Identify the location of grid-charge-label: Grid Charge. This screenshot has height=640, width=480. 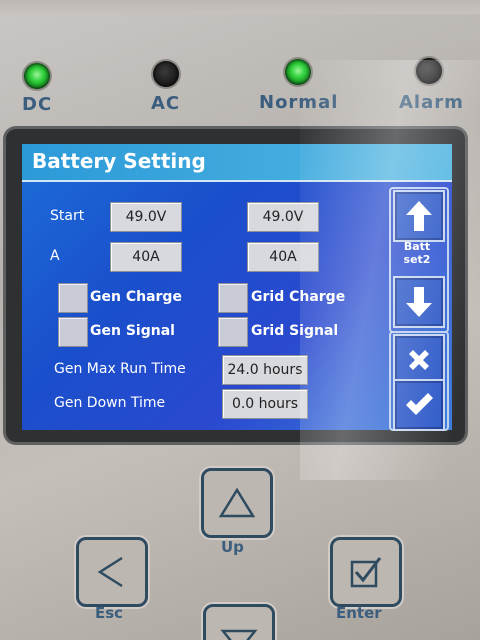
(298, 297).